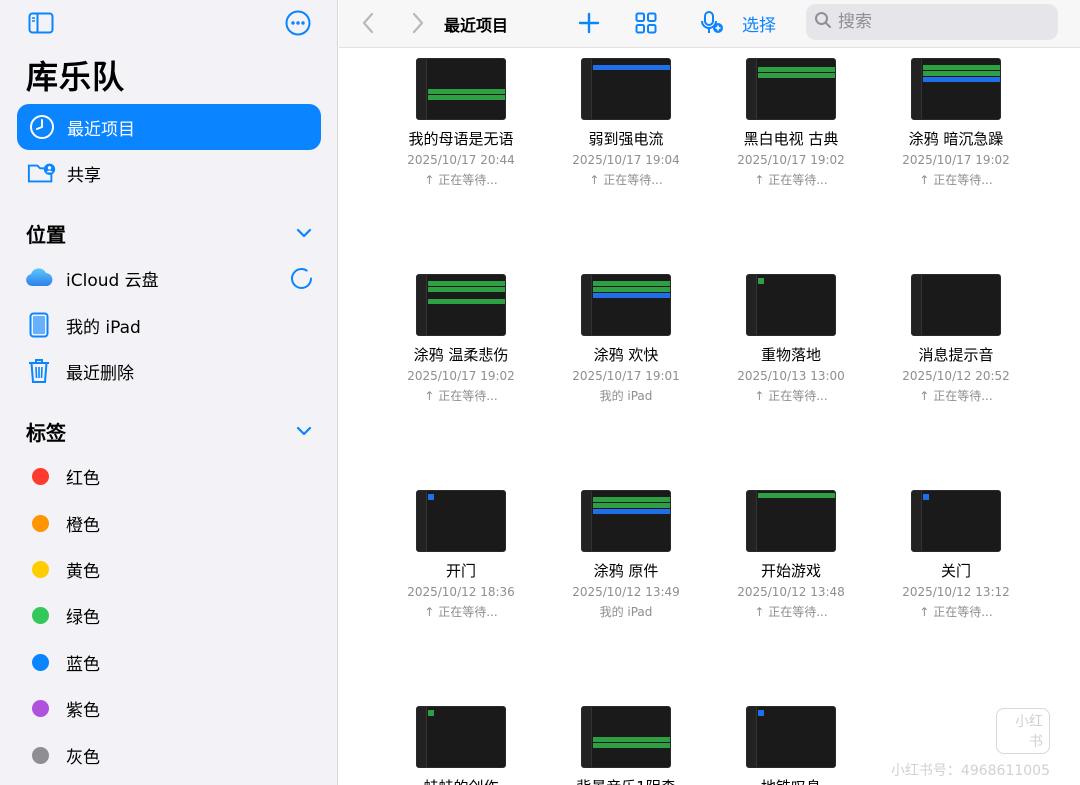 This screenshot has width=1080, height=785. Describe the element at coordinates (41, 23) in the screenshot. I see `sidebar-toggle-icon` at that location.